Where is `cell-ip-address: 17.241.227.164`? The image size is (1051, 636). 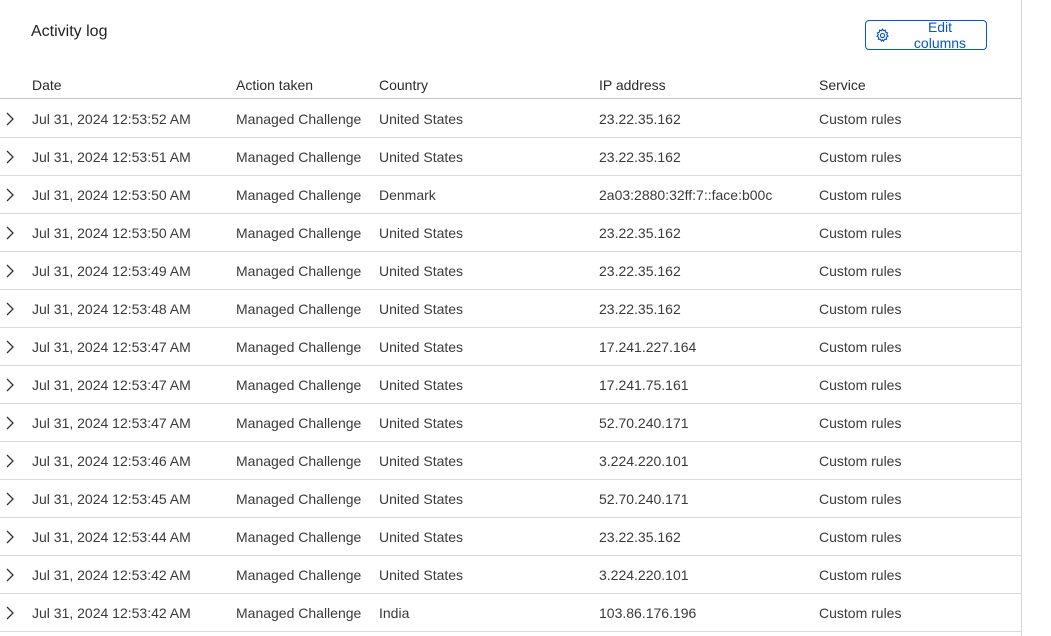 cell-ip-address: 17.241.227.164 is located at coordinates (648, 347).